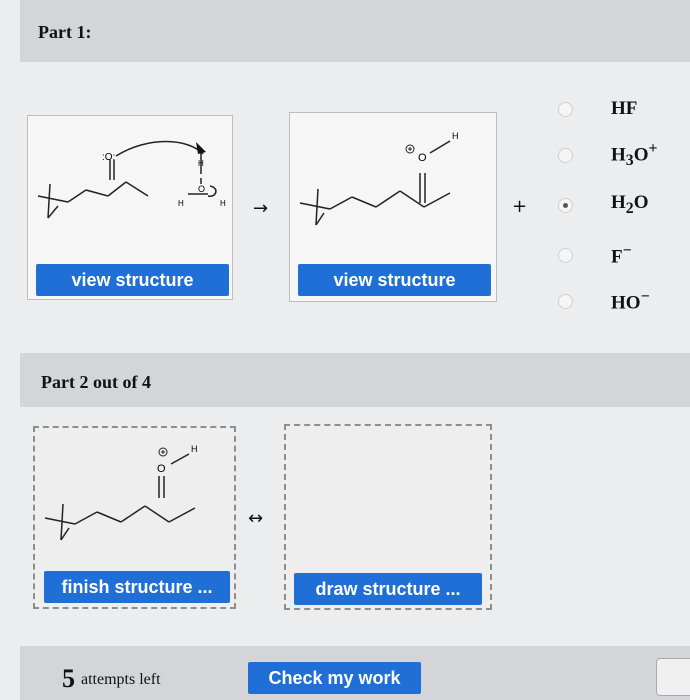 Image resolution: width=690 pixels, height=700 pixels. Describe the element at coordinates (181, 203) in the screenshot. I see `water-h-left: H` at that location.